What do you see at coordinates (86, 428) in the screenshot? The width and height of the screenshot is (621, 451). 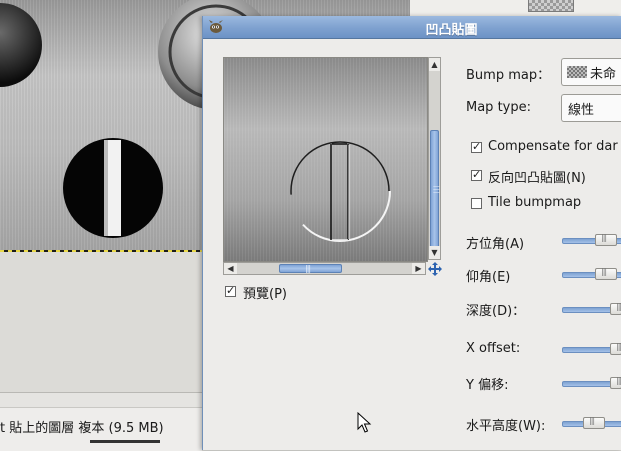 I see `layer-info-label: 貼上的圖層 複本 (9.5 MB)` at bounding box center [86, 428].